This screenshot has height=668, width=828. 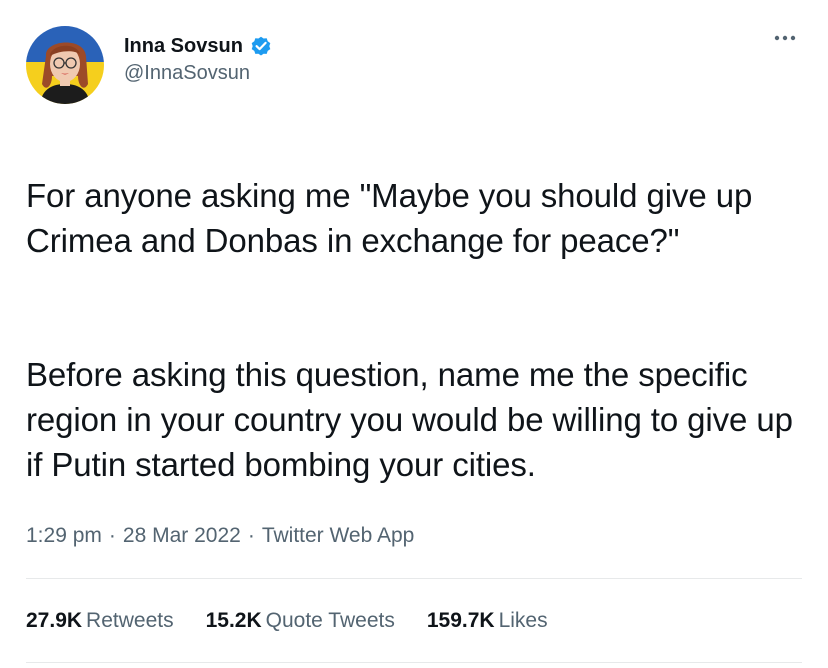 I want to click on handle: @InnaSovsun, so click(x=198, y=73).